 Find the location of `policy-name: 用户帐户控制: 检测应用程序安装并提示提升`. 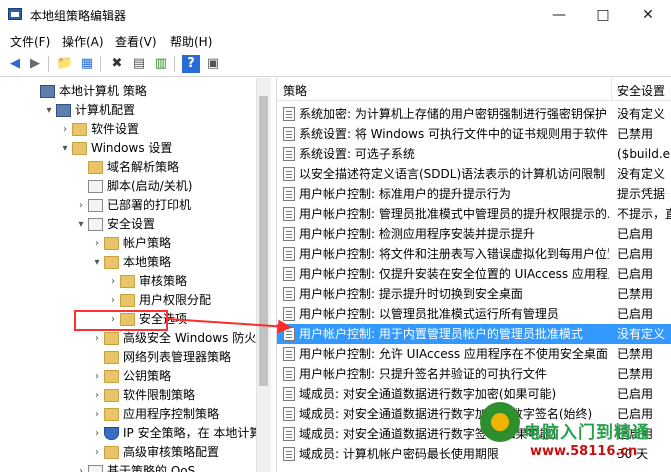

policy-name: 用户帐户控制: 检测应用程序安装并提示提升 is located at coordinates (417, 234).